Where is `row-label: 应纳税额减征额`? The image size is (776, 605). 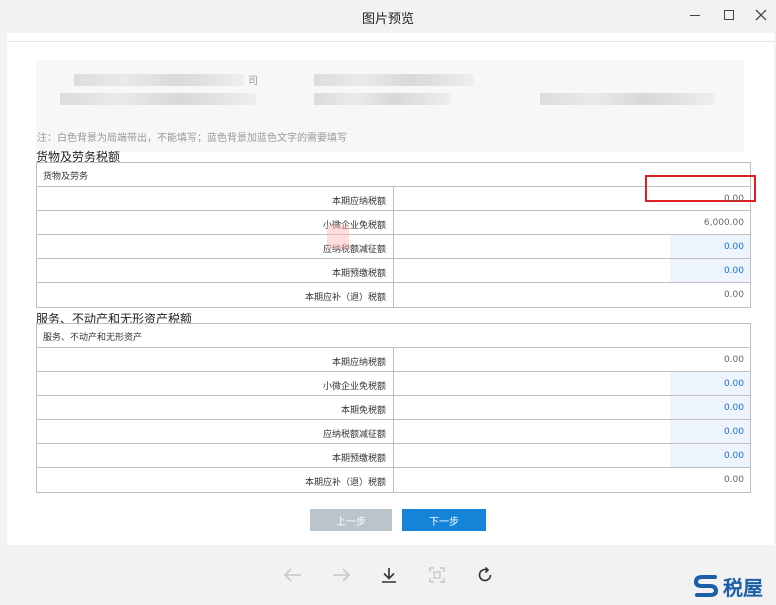
row-label: 应纳税额减征额 is located at coordinates (215, 431).